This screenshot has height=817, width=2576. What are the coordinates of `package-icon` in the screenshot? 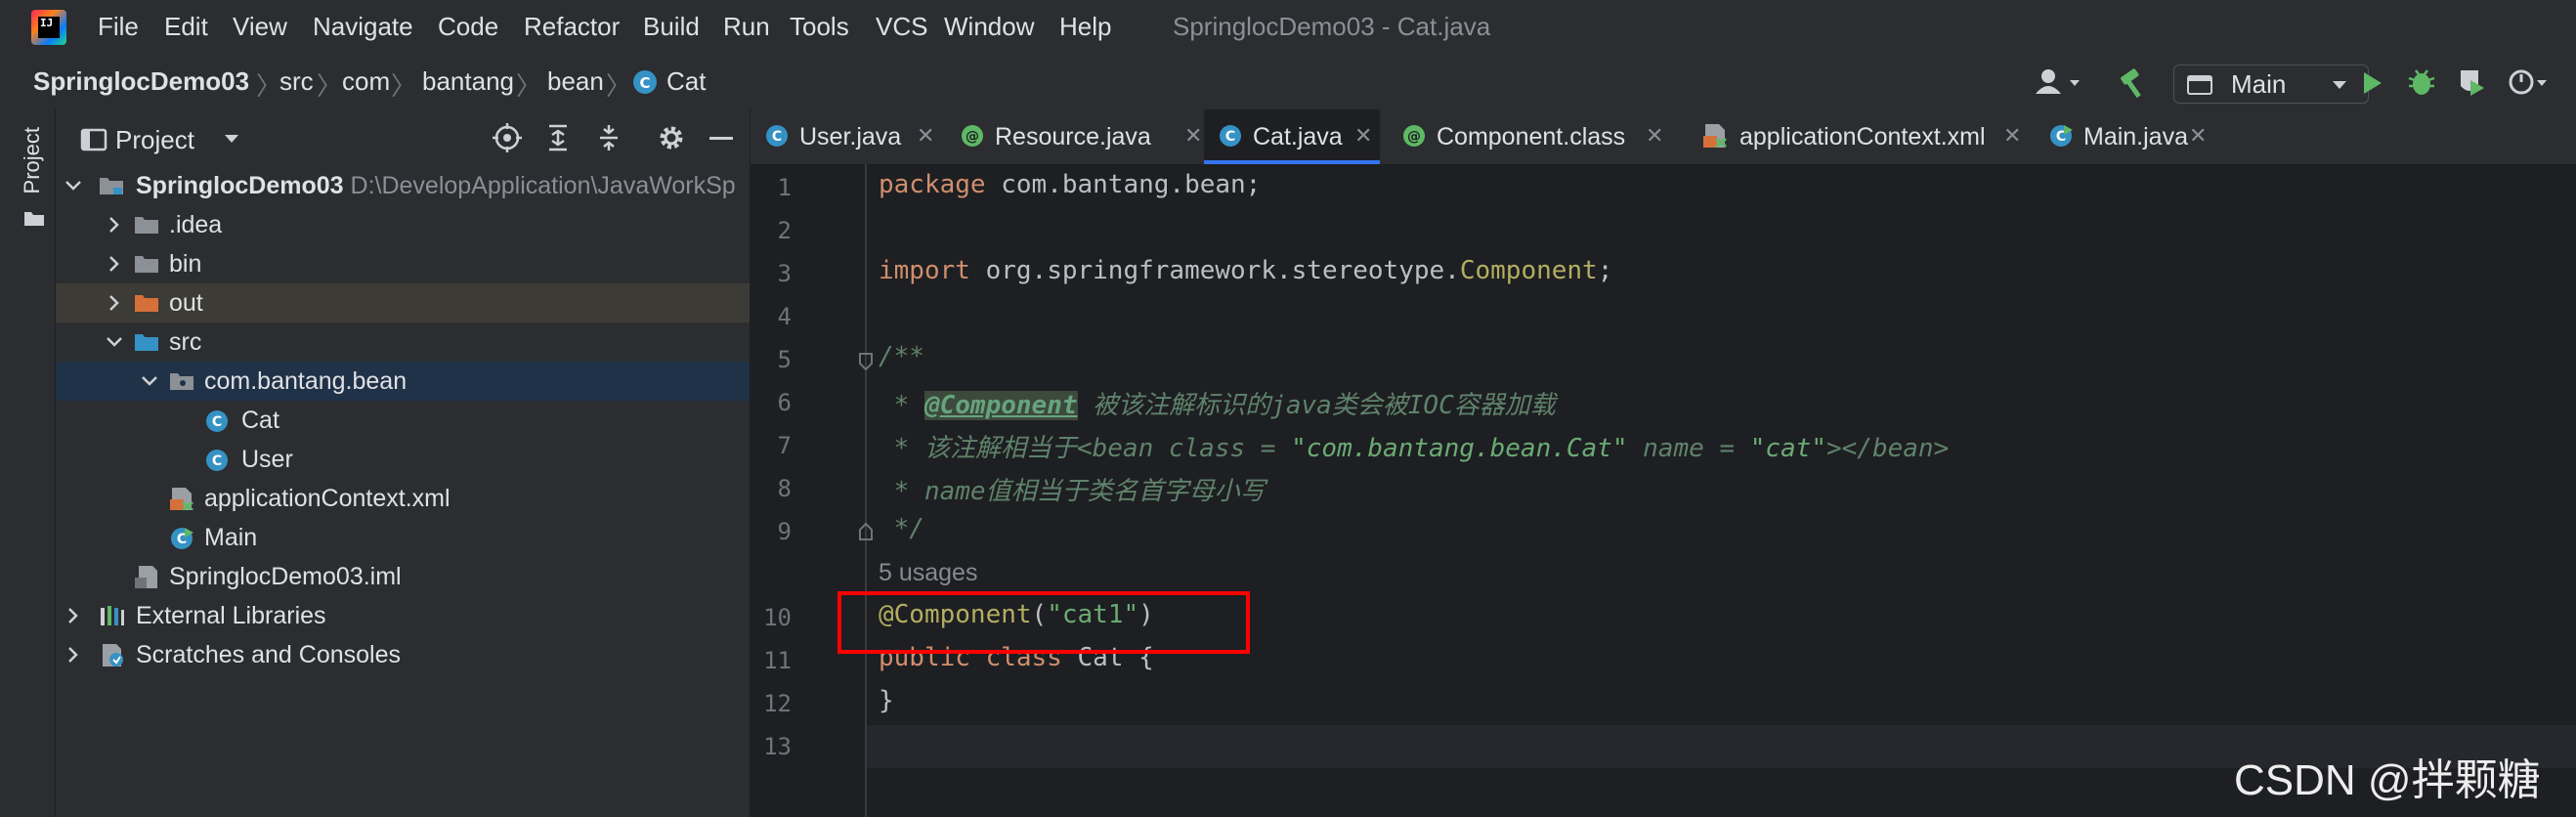 It's located at (181, 382).